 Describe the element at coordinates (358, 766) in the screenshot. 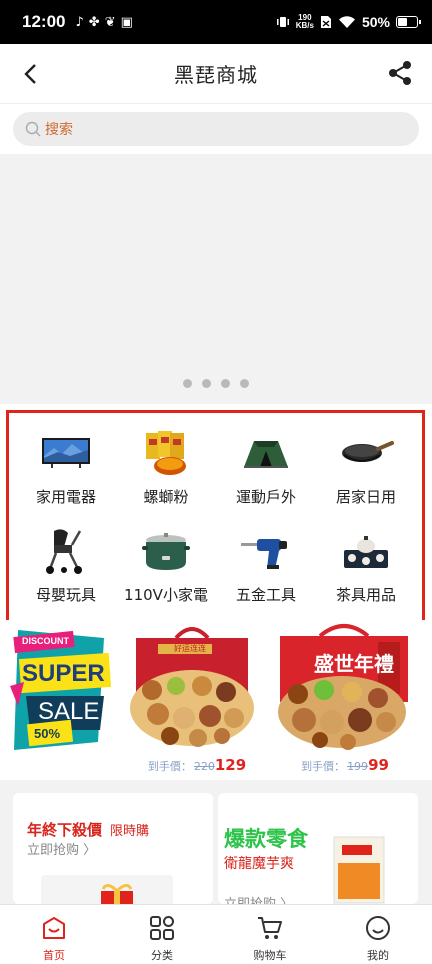

I see `original-price: 199` at that location.